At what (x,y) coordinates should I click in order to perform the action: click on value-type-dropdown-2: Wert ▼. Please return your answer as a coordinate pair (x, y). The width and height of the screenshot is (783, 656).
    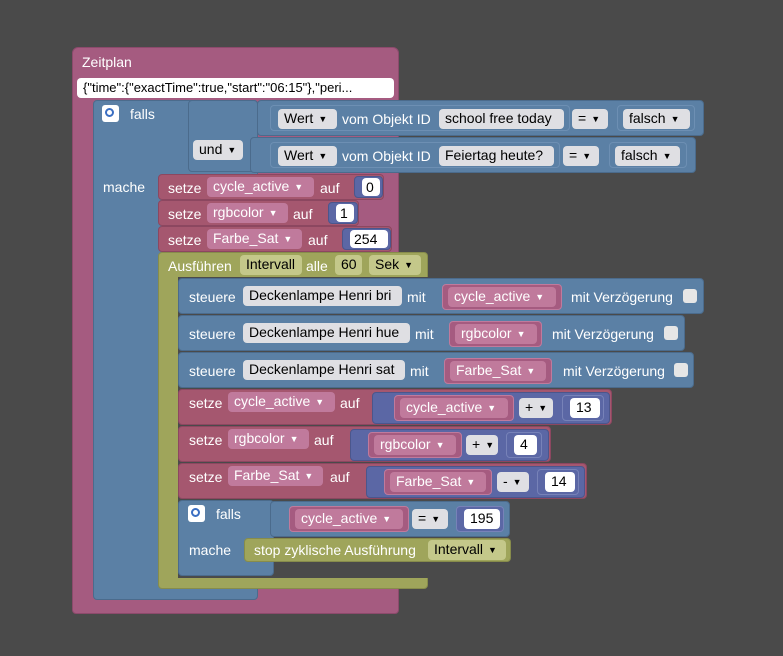
    Looking at the image, I should click on (307, 156).